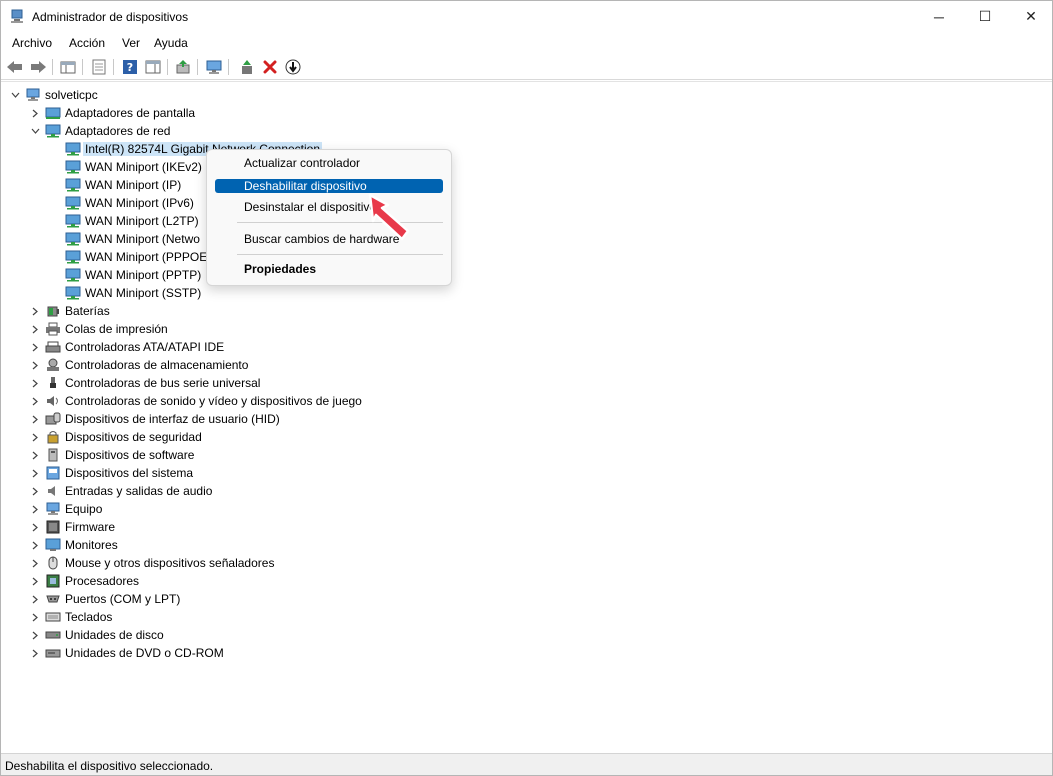  I want to click on tree-node-audio: Entradas y salidas de audio, so click(120, 491).